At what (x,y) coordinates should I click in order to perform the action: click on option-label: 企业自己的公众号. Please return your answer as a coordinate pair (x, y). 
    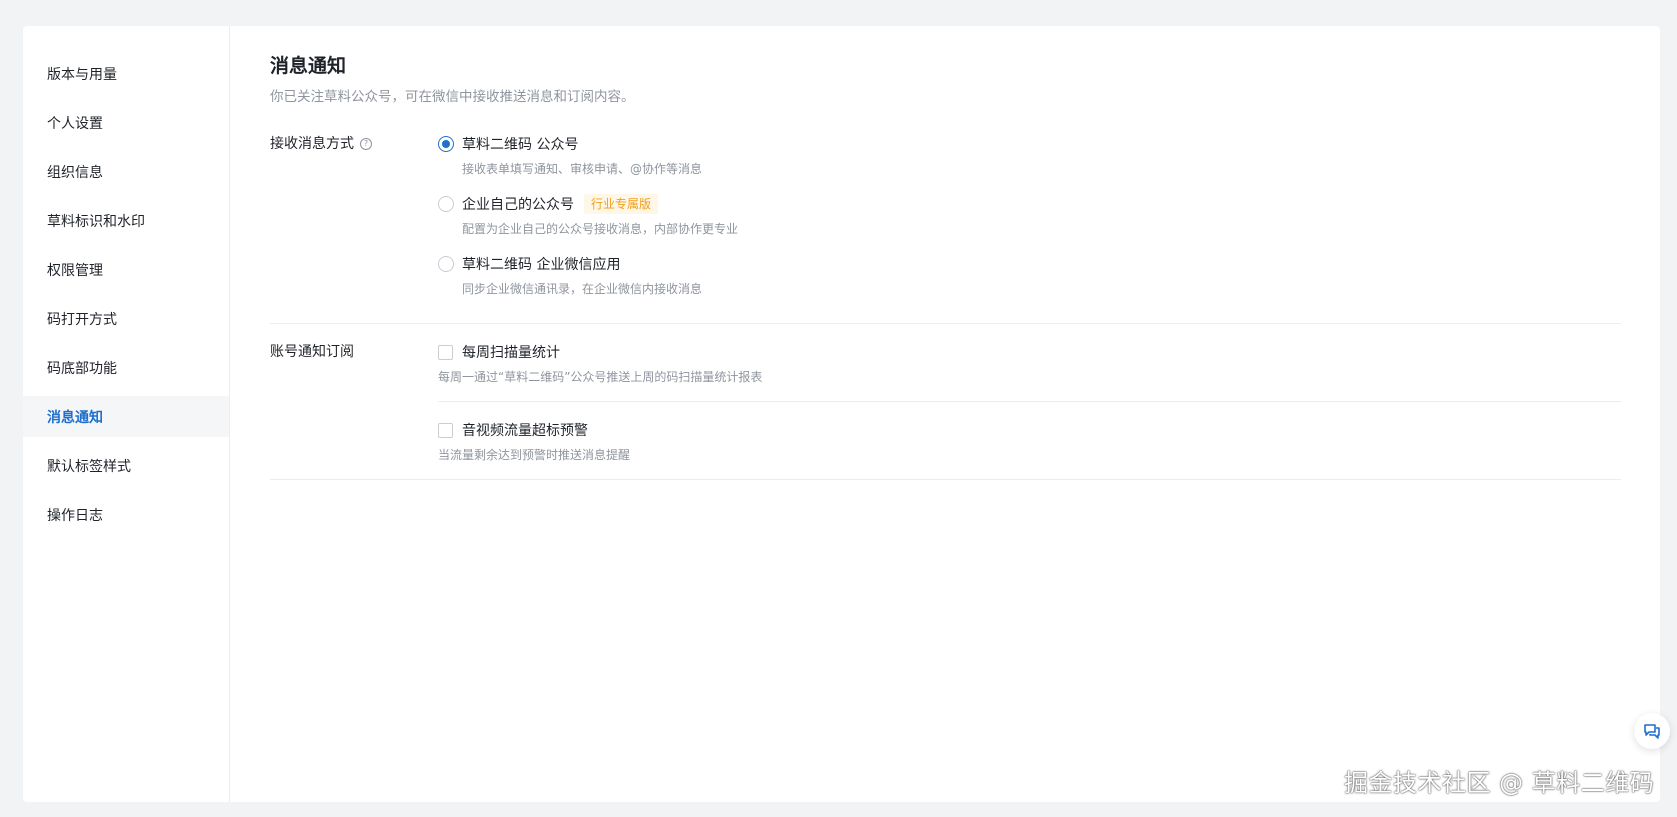
    Looking at the image, I should click on (518, 204).